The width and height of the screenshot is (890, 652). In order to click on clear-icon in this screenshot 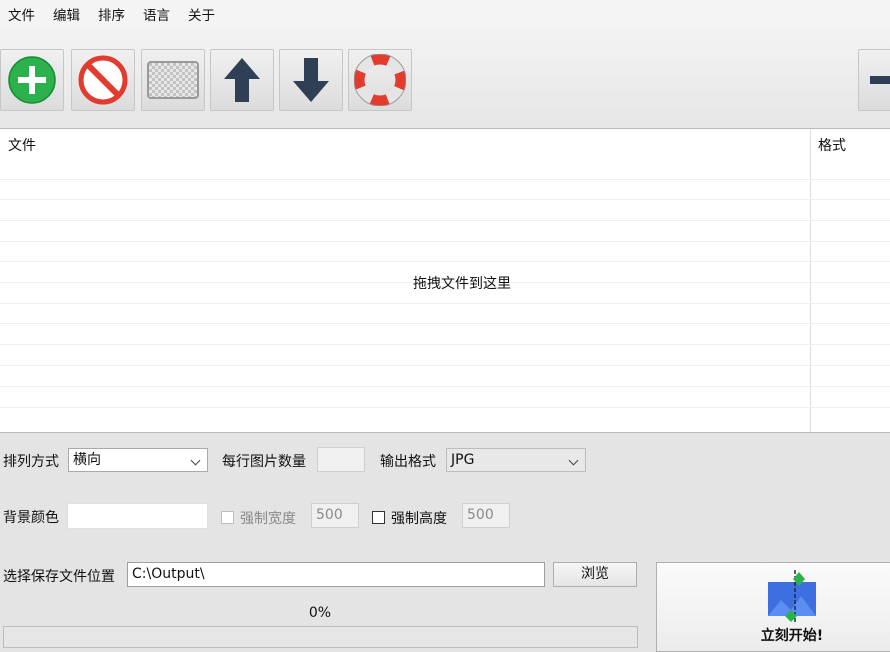, I will do `click(173, 80)`.